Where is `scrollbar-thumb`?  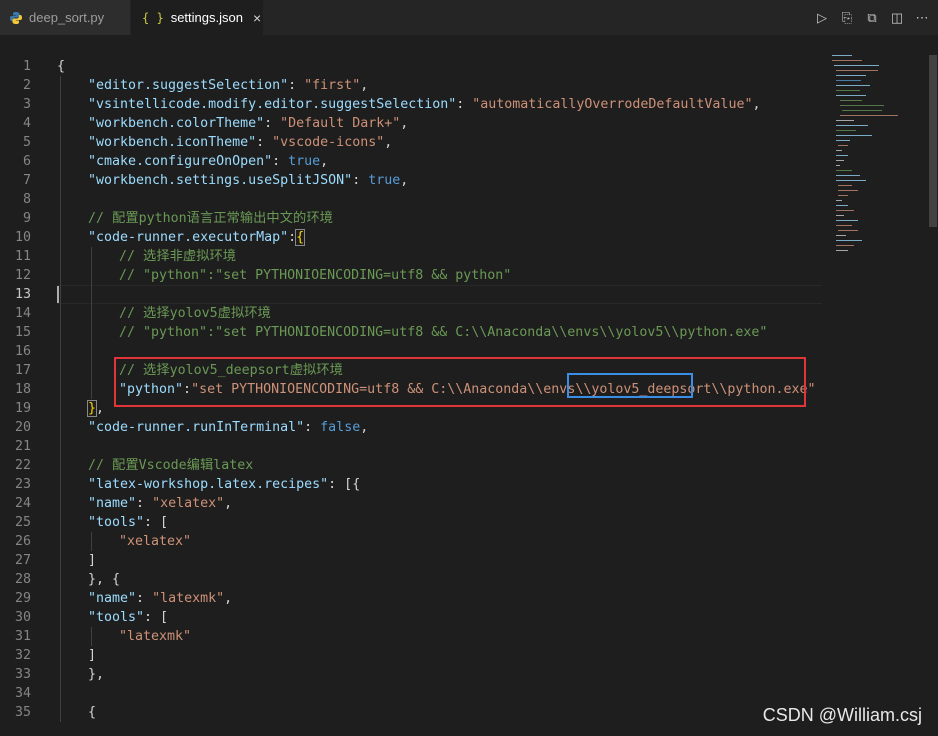
scrollbar-thumb is located at coordinates (933, 141).